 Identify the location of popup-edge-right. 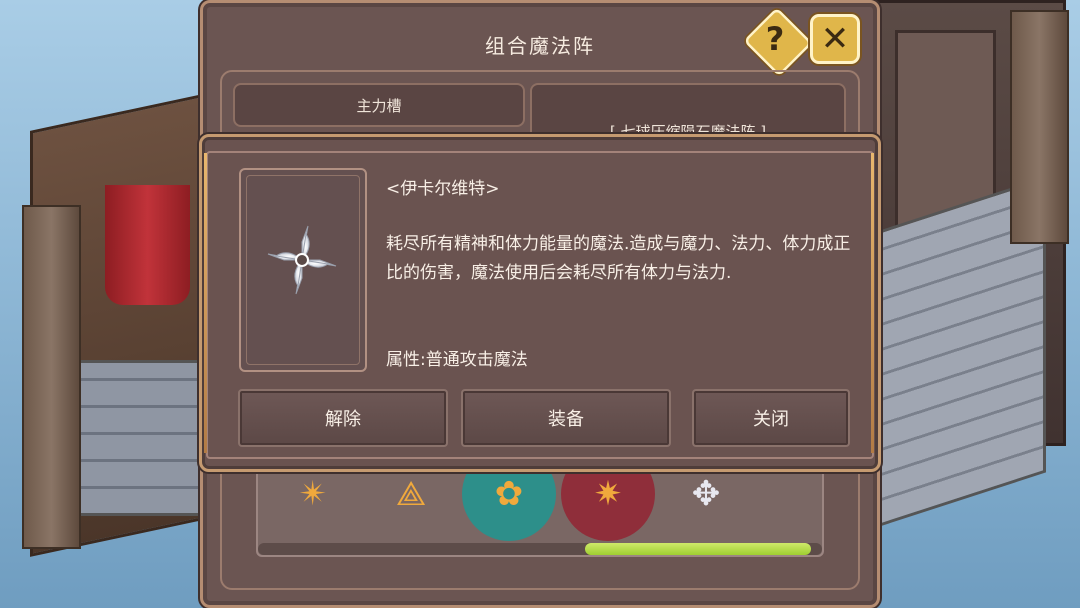
(872, 303).